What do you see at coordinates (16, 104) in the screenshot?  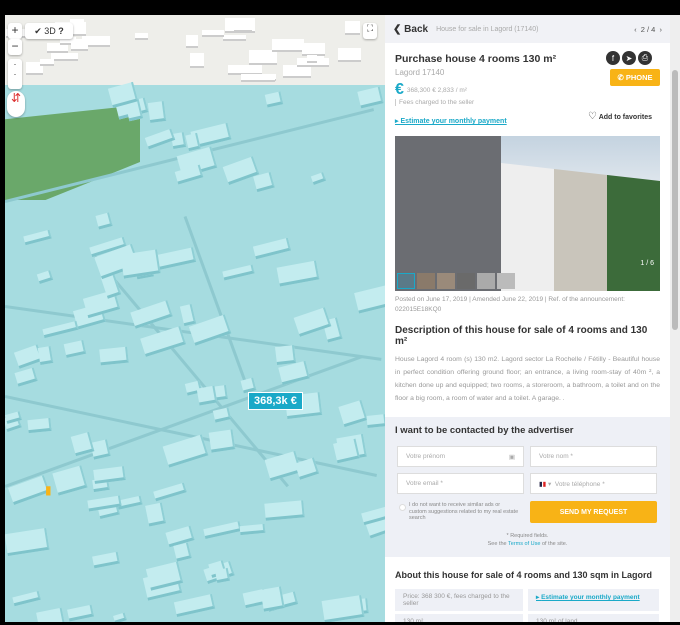 I see `compass-icon: ⇵` at bounding box center [16, 104].